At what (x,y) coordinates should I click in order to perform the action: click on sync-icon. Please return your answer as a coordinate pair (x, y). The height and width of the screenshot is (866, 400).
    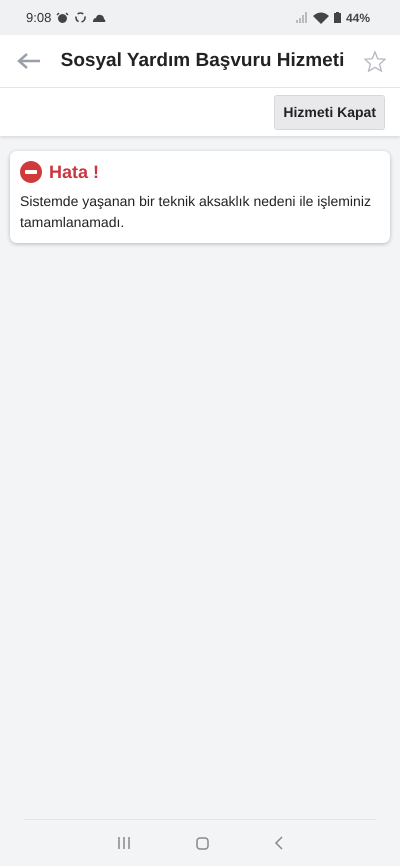
    Looking at the image, I should click on (81, 17).